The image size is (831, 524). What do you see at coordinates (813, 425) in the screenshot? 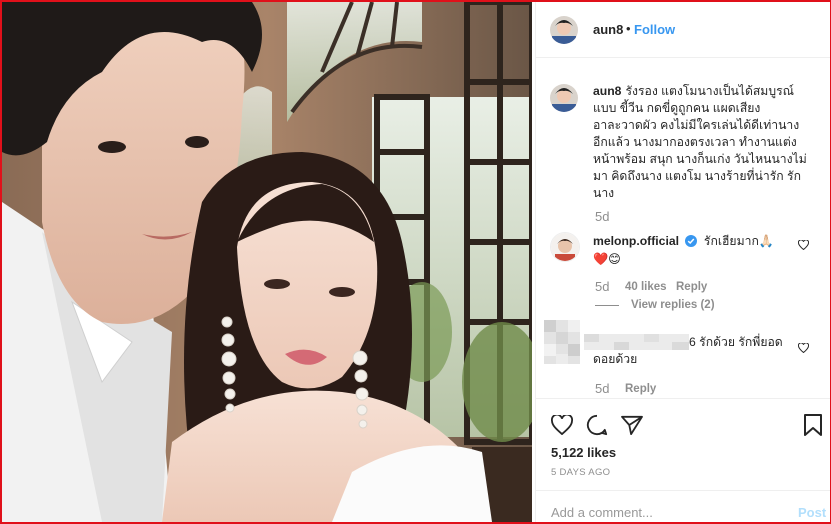
I see `bookmark-icon` at bounding box center [813, 425].